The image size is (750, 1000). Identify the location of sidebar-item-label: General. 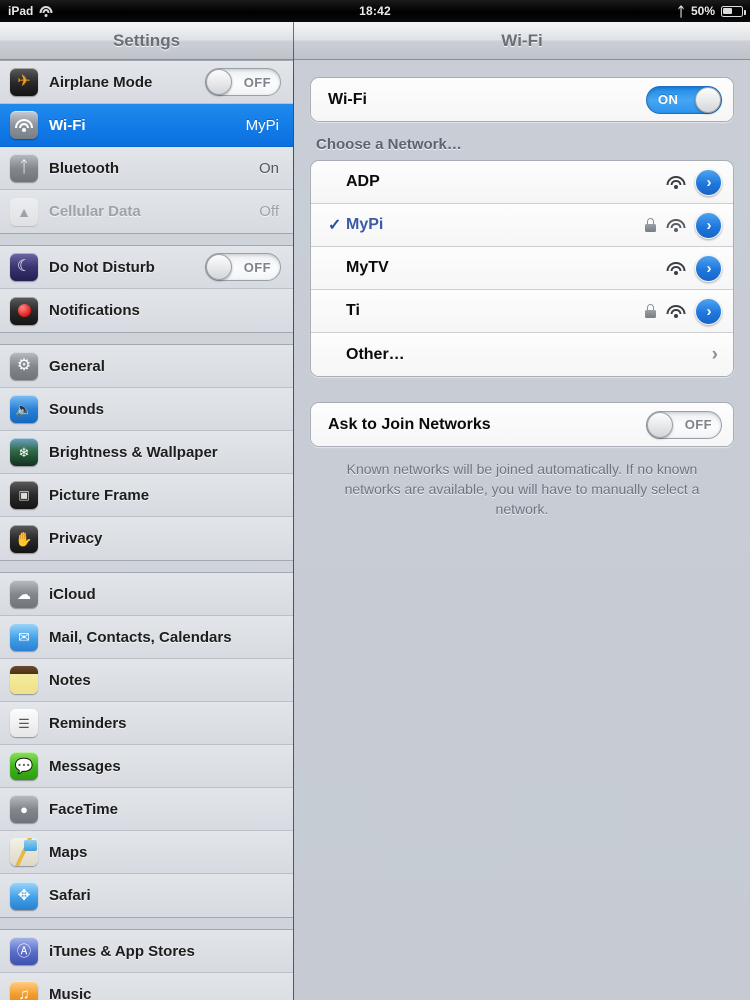
(77, 366).